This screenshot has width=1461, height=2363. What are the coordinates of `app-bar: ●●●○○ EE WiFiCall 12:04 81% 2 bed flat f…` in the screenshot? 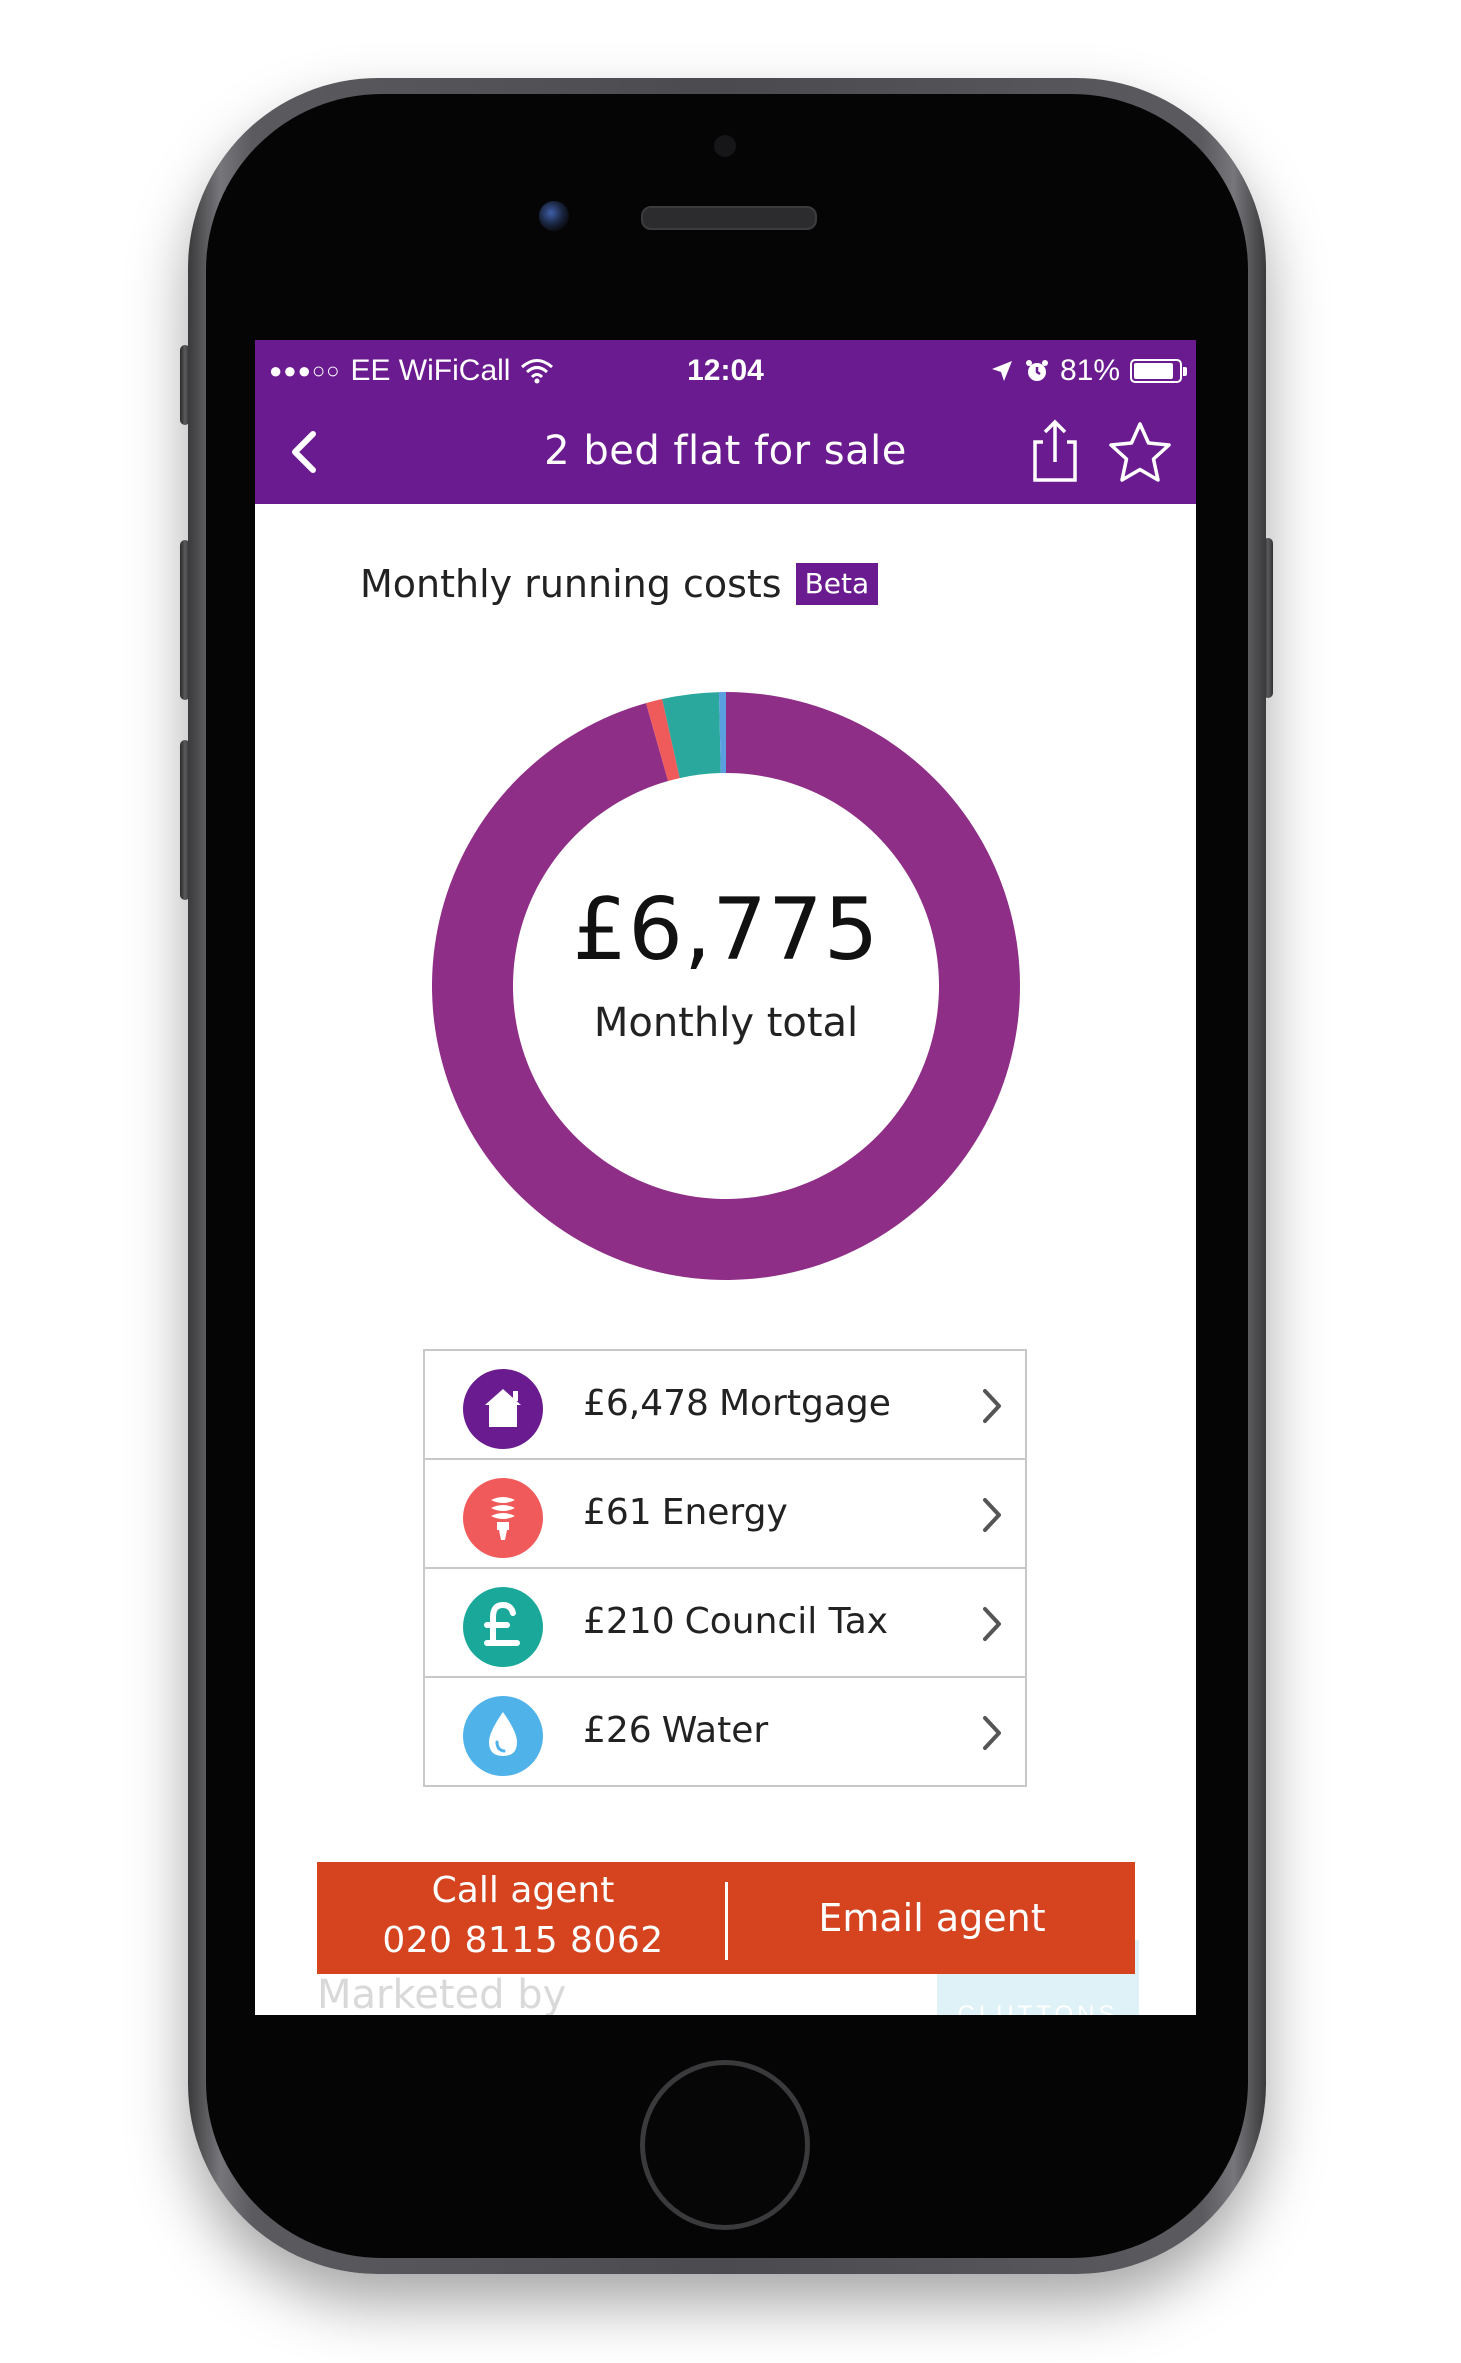 It's located at (725, 422).